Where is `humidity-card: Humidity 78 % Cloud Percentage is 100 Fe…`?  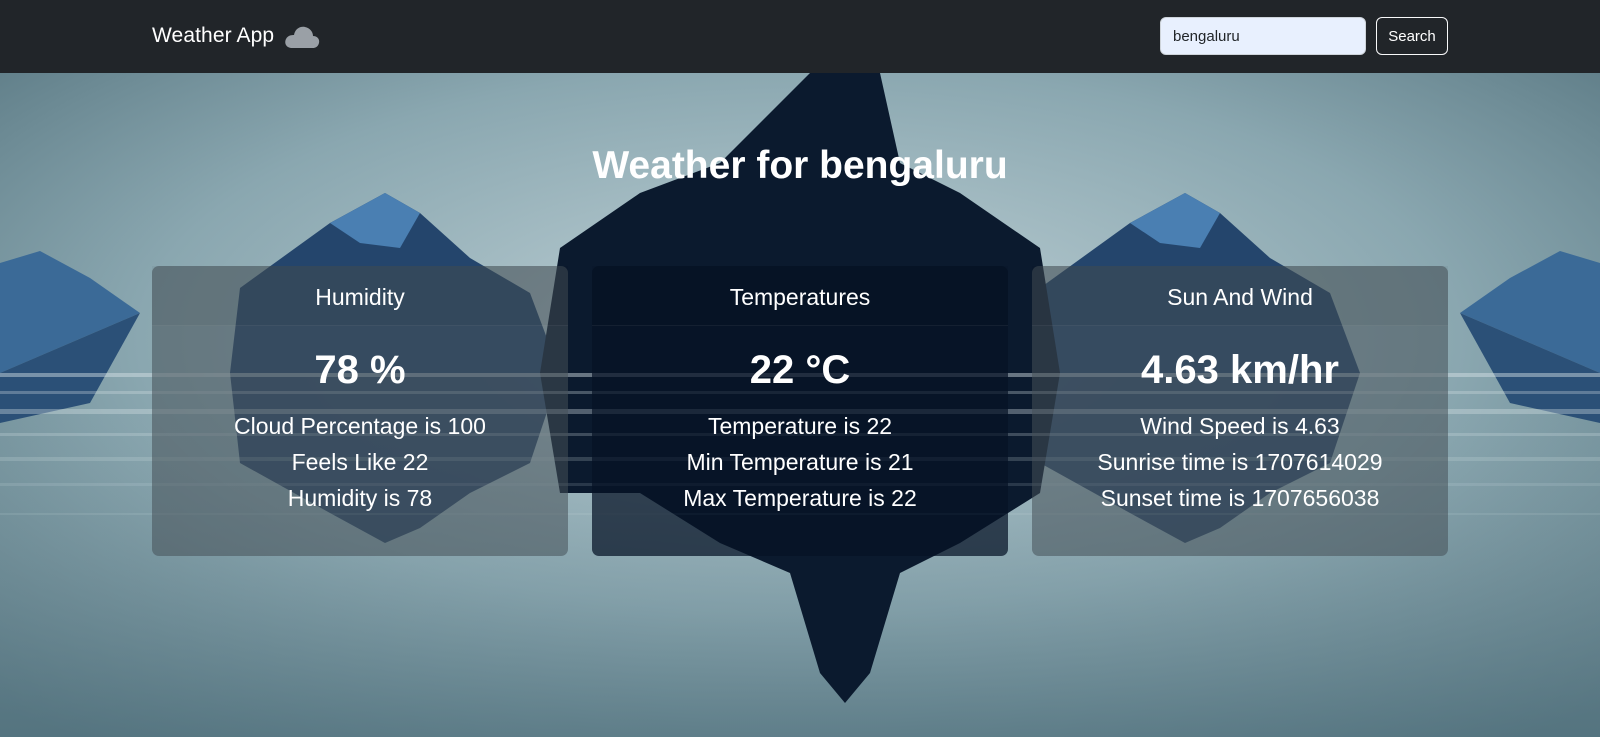 humidity-card: Humidity 78 % Cloud Percentage is 100 Fe… is located at coordinates (360, 411).